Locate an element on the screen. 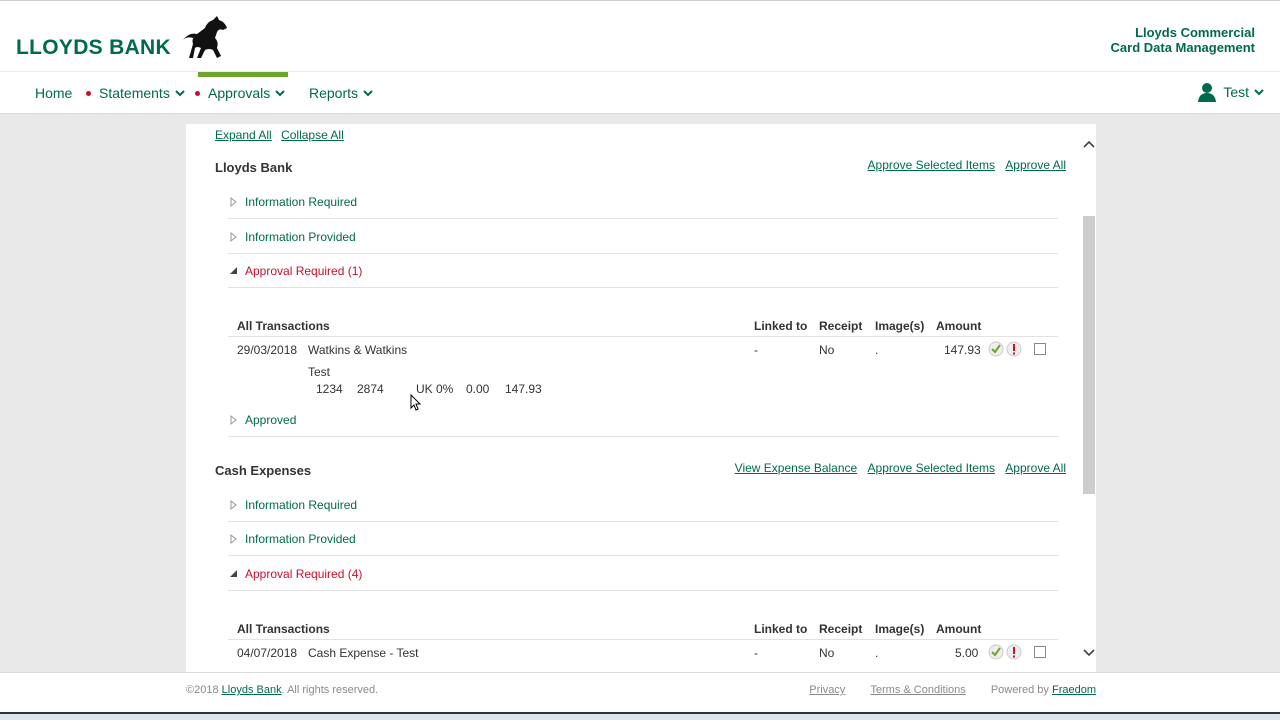  nav-approvals: Approvals is located at coordinates (240, 93).